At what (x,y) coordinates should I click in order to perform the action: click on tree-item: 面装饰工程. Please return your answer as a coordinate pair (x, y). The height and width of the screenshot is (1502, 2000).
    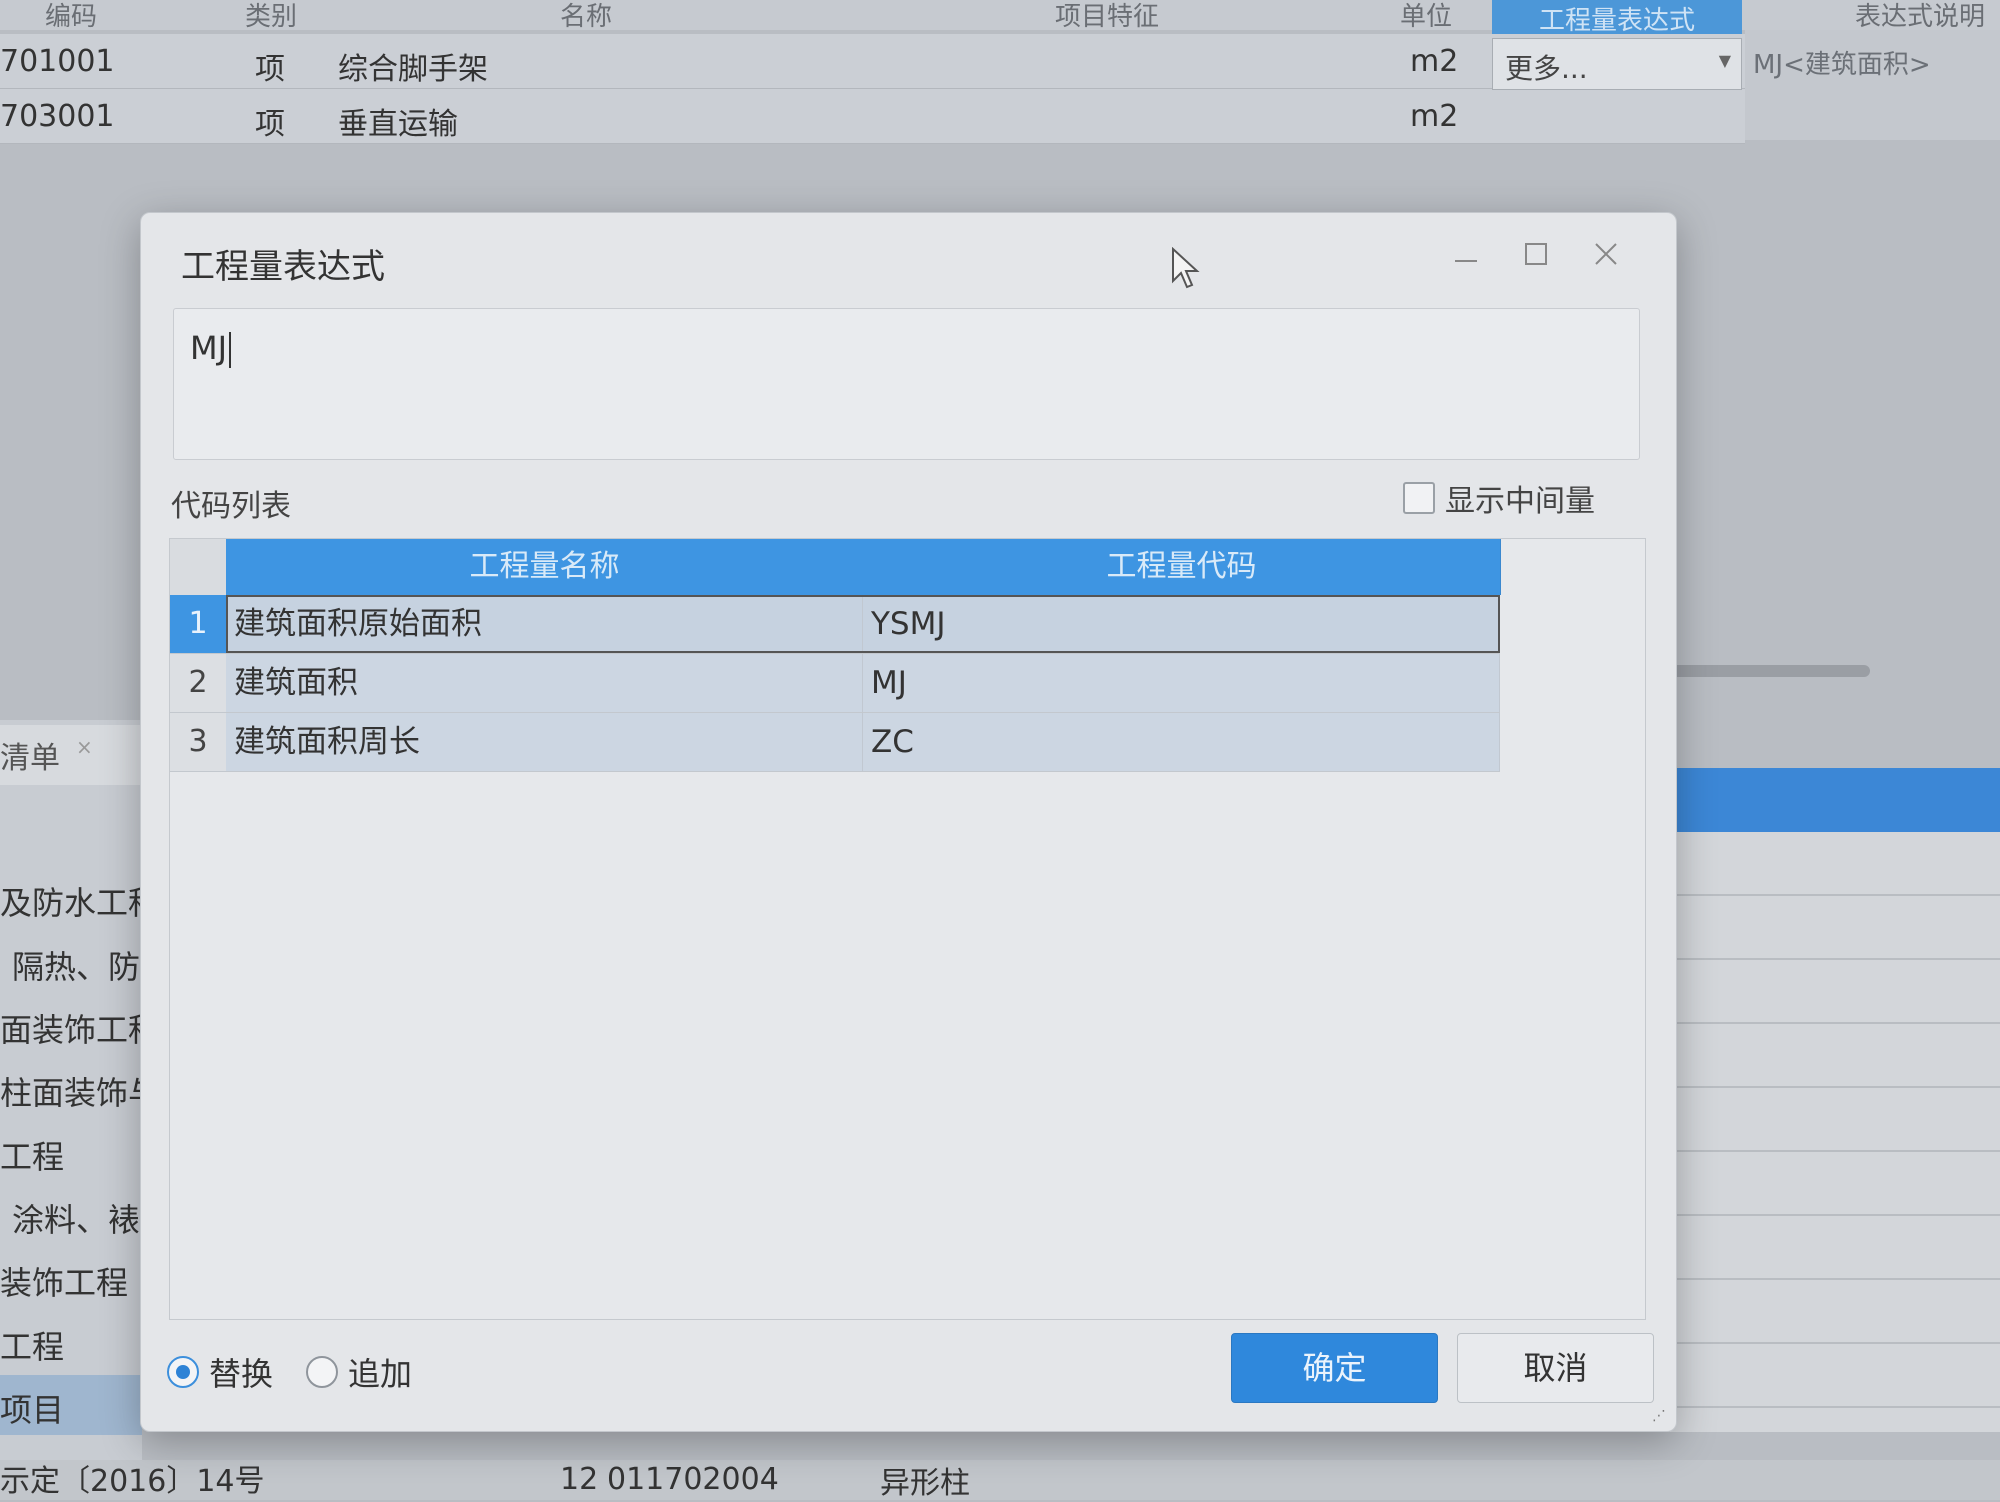
    Looking at the image, I should click on (71, 1025).